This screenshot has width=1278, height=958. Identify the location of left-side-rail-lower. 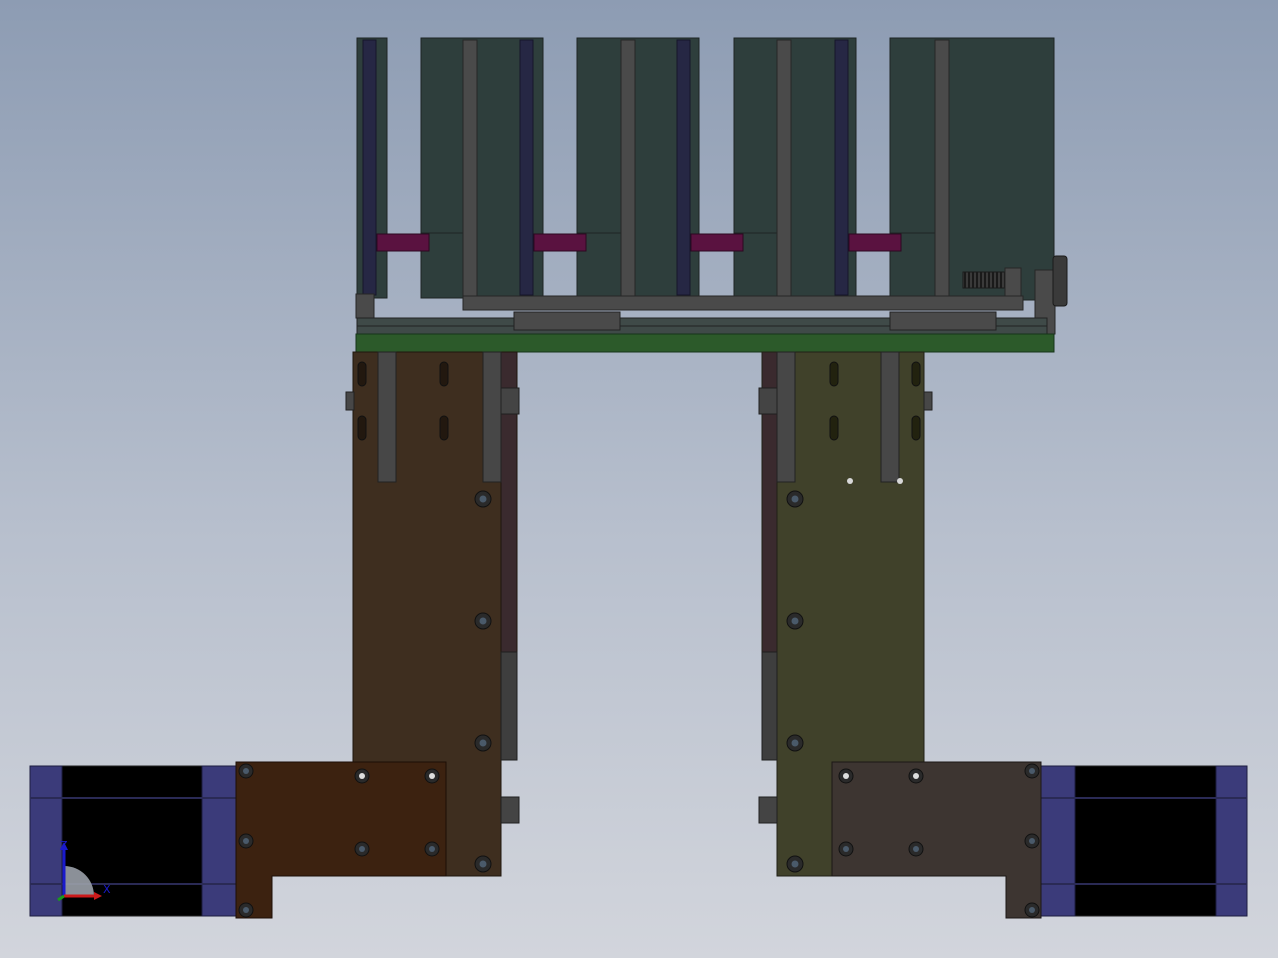
(509, 706).